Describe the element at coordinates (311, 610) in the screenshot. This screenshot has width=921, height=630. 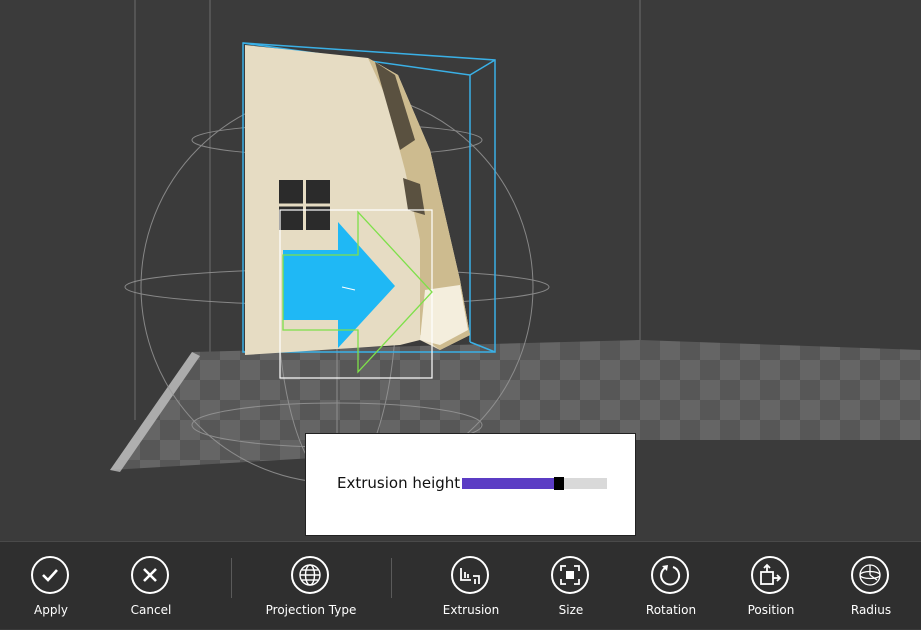
I see `projection-type-label: Projection Type` at that location.